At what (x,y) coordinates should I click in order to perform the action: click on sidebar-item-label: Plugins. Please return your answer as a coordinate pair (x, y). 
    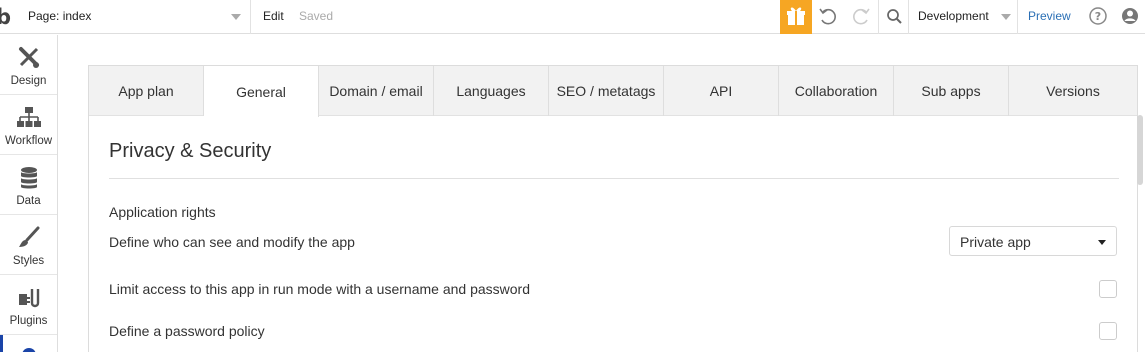
    Looking at the image, I should click on (28, 321).